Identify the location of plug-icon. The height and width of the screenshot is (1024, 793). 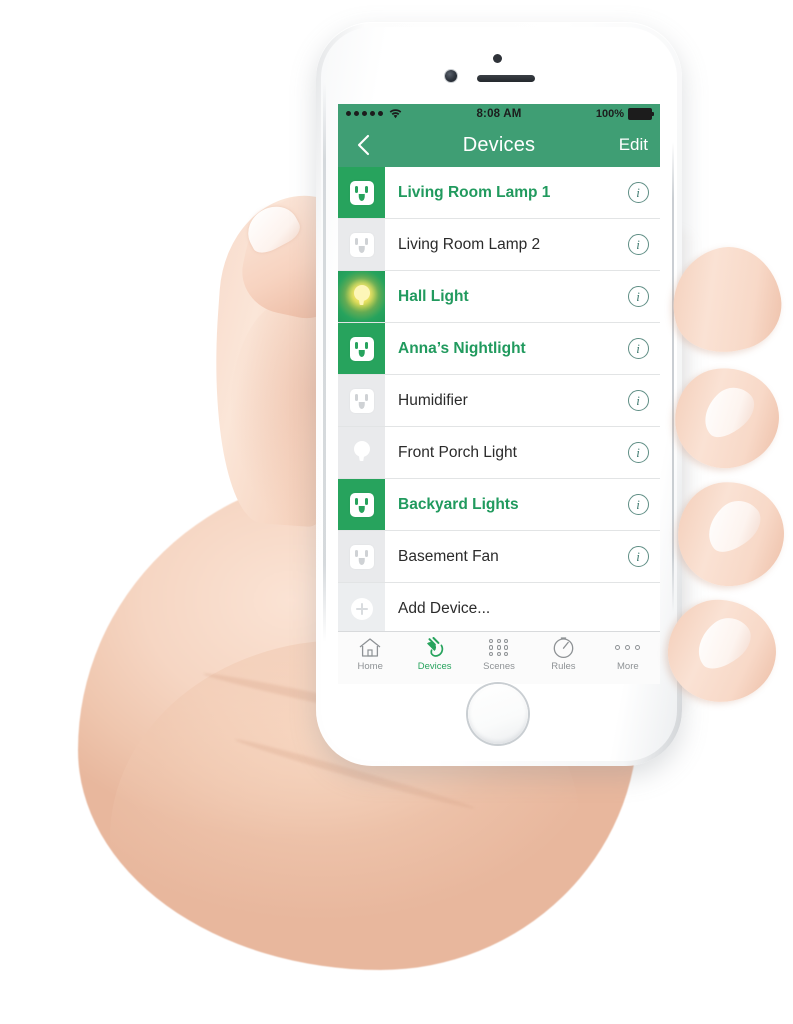
(435, 647).